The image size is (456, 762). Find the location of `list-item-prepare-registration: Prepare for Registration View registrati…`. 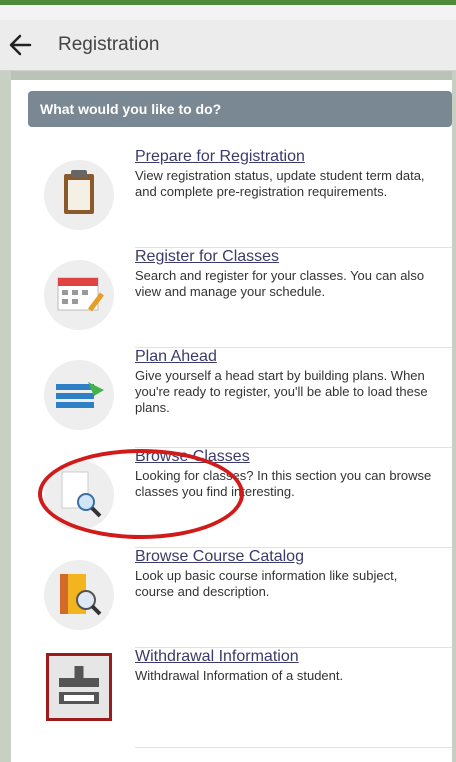

list-item-prepare-registration: Prepare for Registration View registrati… is located at coordinates (245, 198).